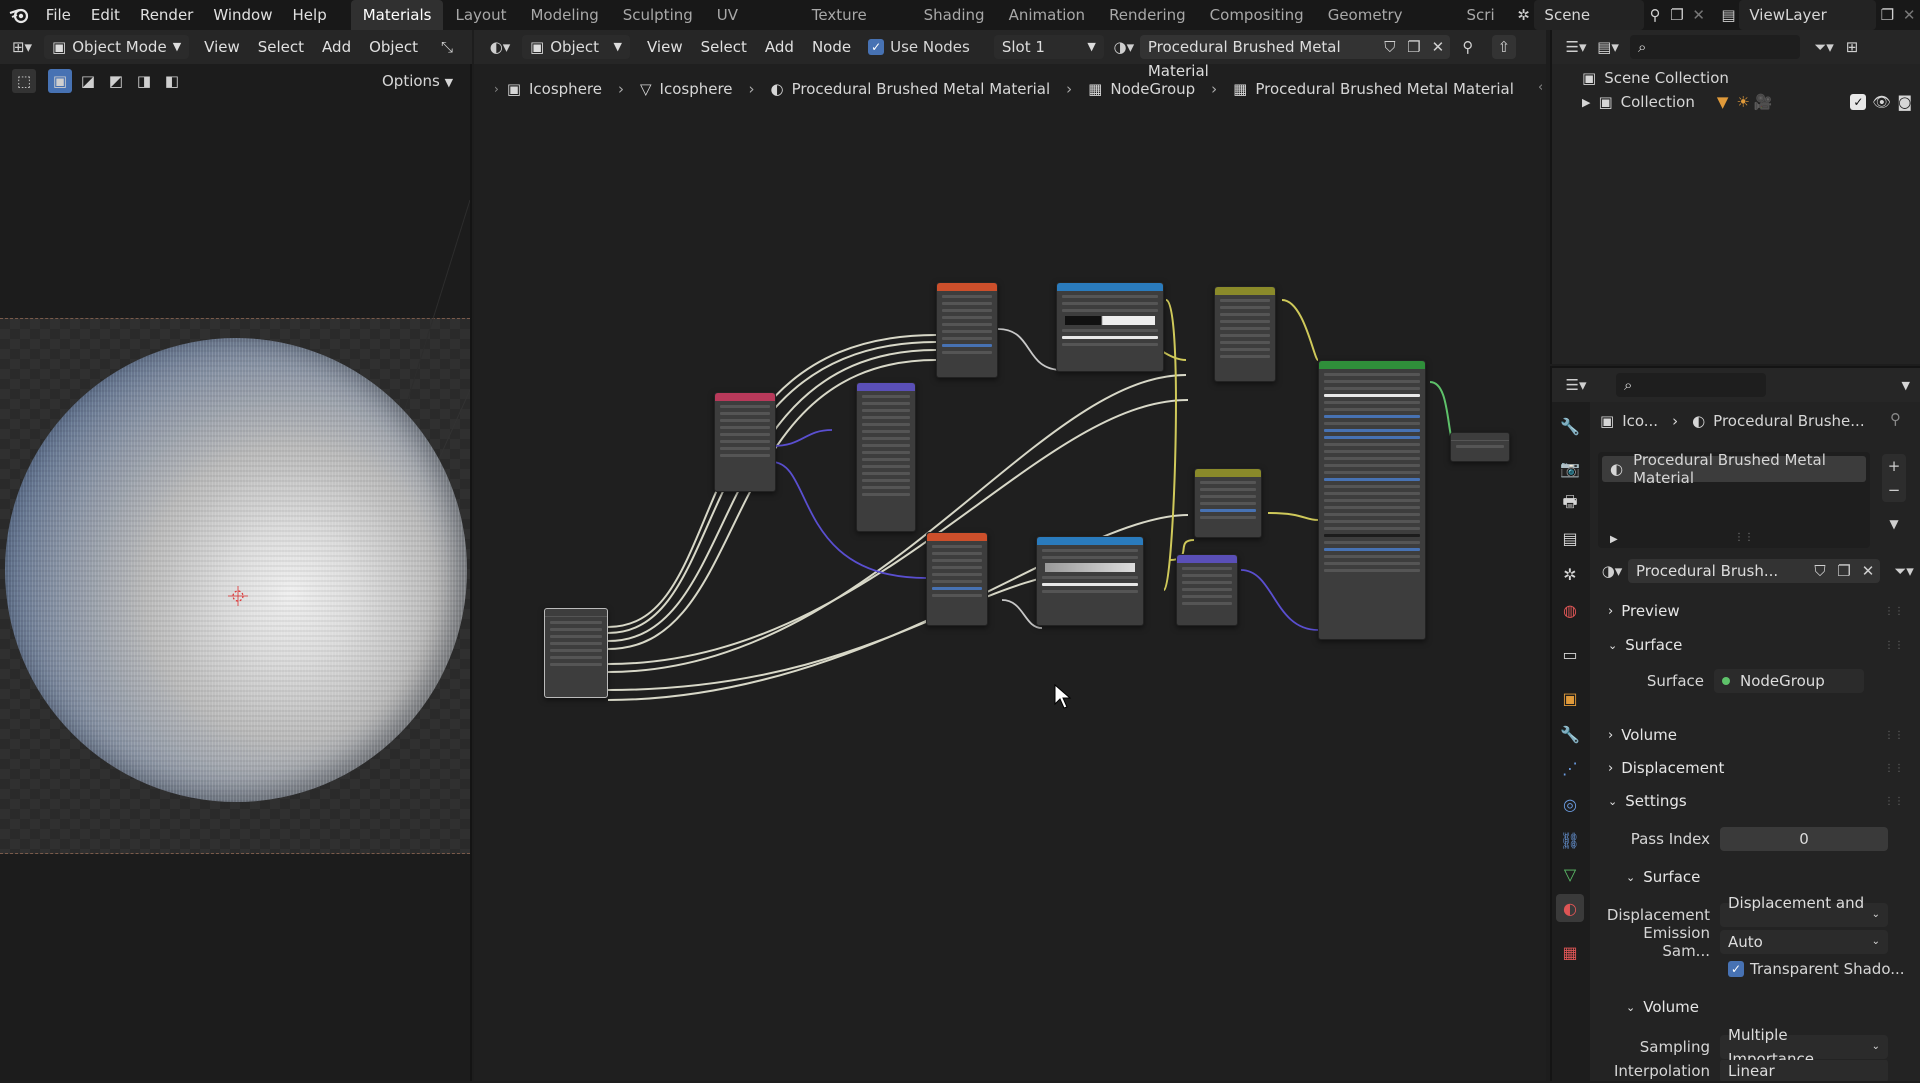  What do you see at coordinates (752, 27) in the screenshot?
I see `workspace-tab-uv-editing: UV Editing` at bounding box center [752, 27].